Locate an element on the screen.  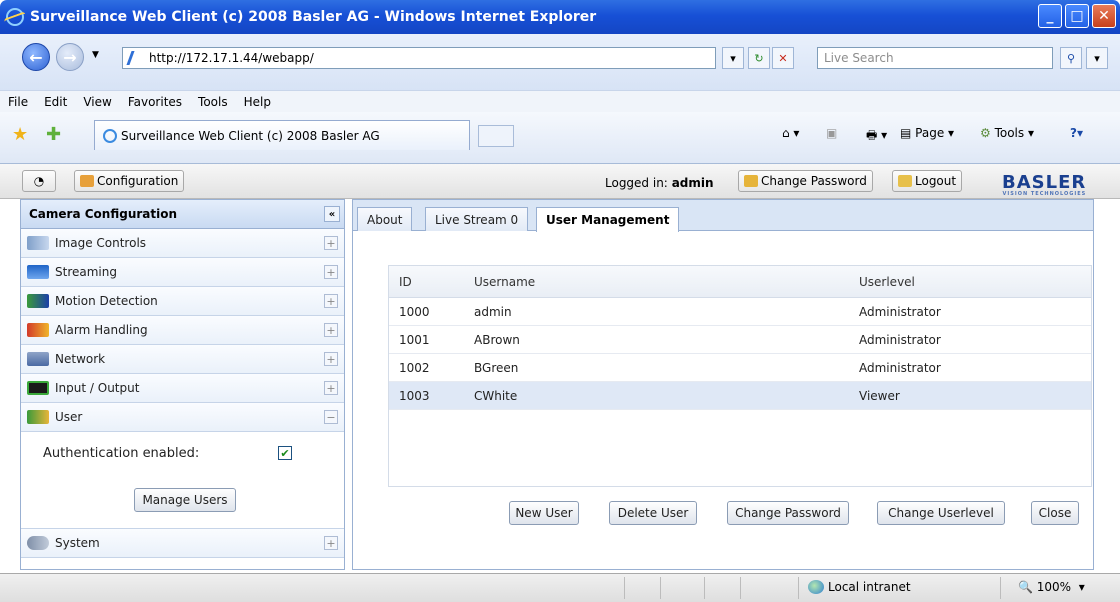
sidebar-item-user: User − is located at coordinates (182, 417).